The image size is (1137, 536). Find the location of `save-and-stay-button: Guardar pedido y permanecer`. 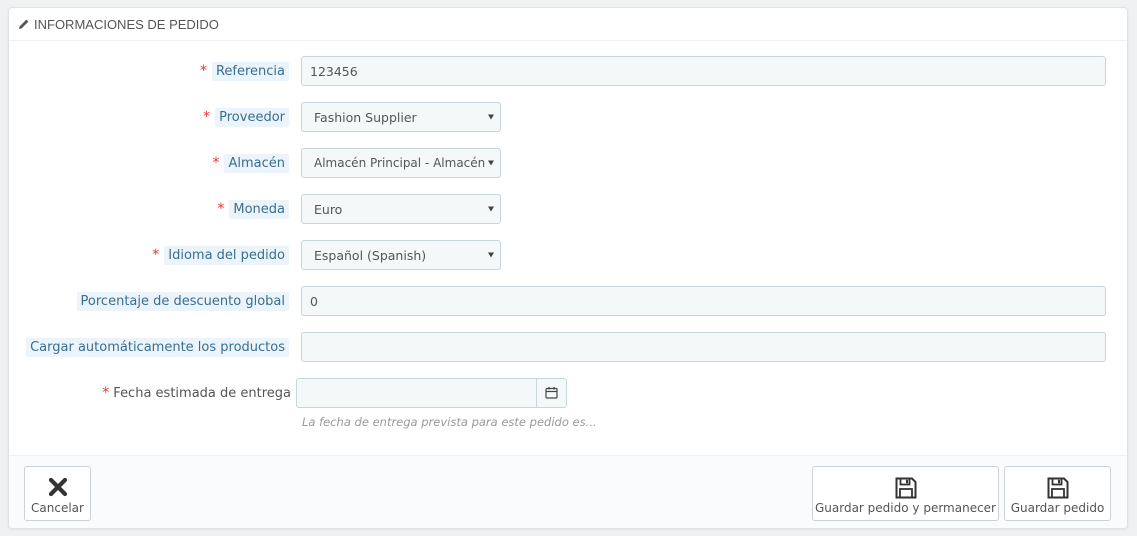

save-and-stay-button: Guardar pedido y permanecer is located at coordinates (905, 493).